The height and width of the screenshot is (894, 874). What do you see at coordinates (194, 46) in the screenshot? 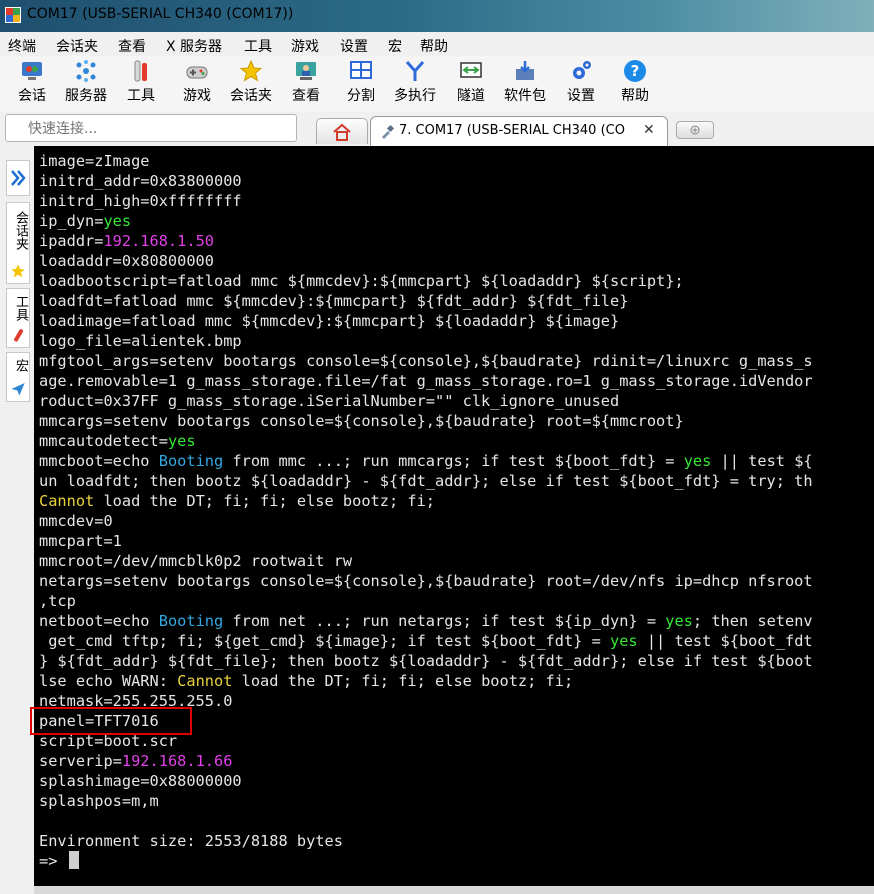
I see `menu-x-server: X 服务器` at bounding box center [194, 46].